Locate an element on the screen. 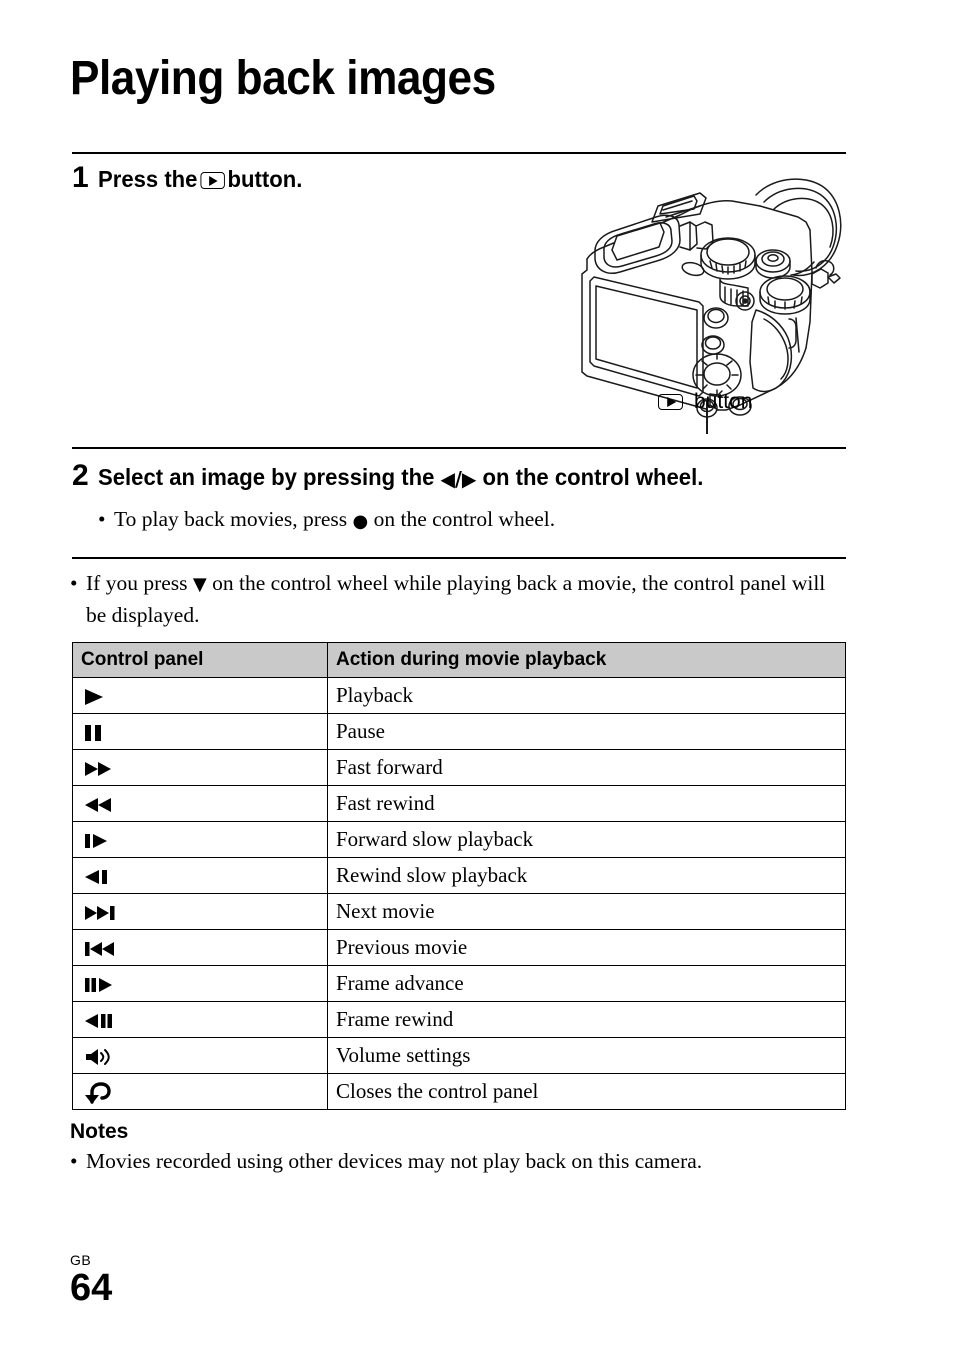 This screenshot has height=1345, width=954. bullet-text-before: To play back movies, press is located at coordinates (231, 519).